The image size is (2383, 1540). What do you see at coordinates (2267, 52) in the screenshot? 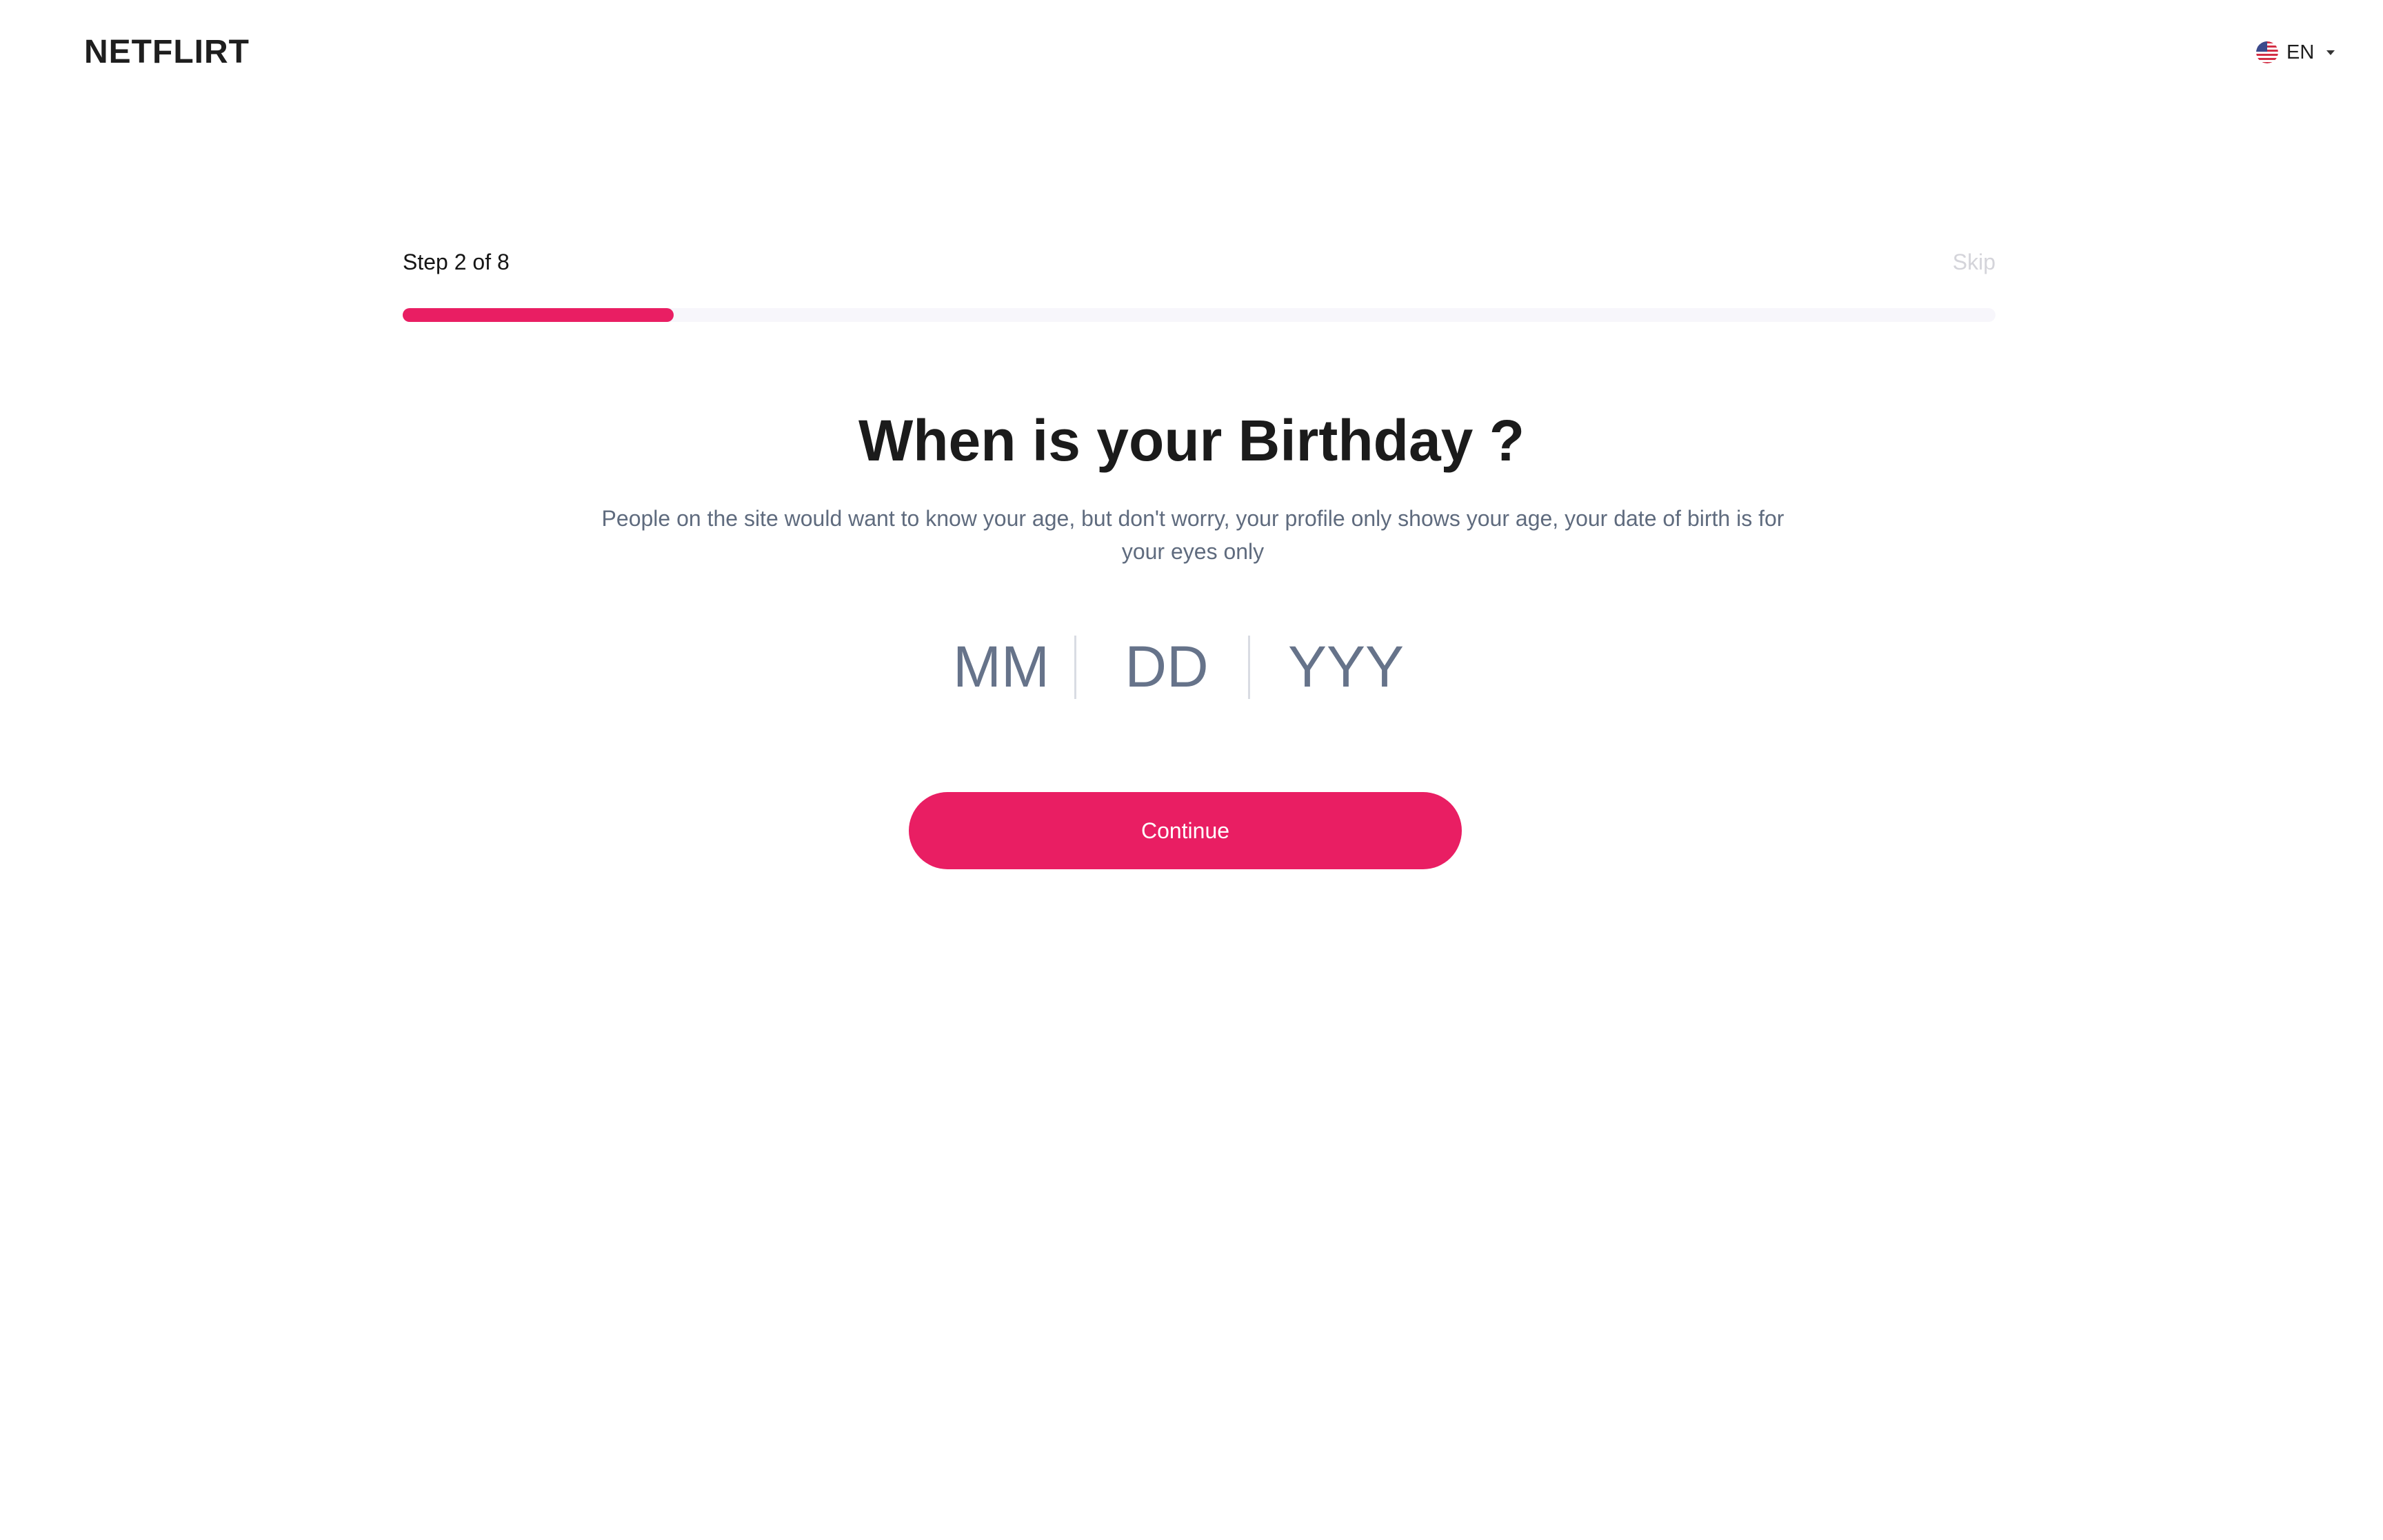
I see `us-flag-icon` at bounding box center [2267, 52].